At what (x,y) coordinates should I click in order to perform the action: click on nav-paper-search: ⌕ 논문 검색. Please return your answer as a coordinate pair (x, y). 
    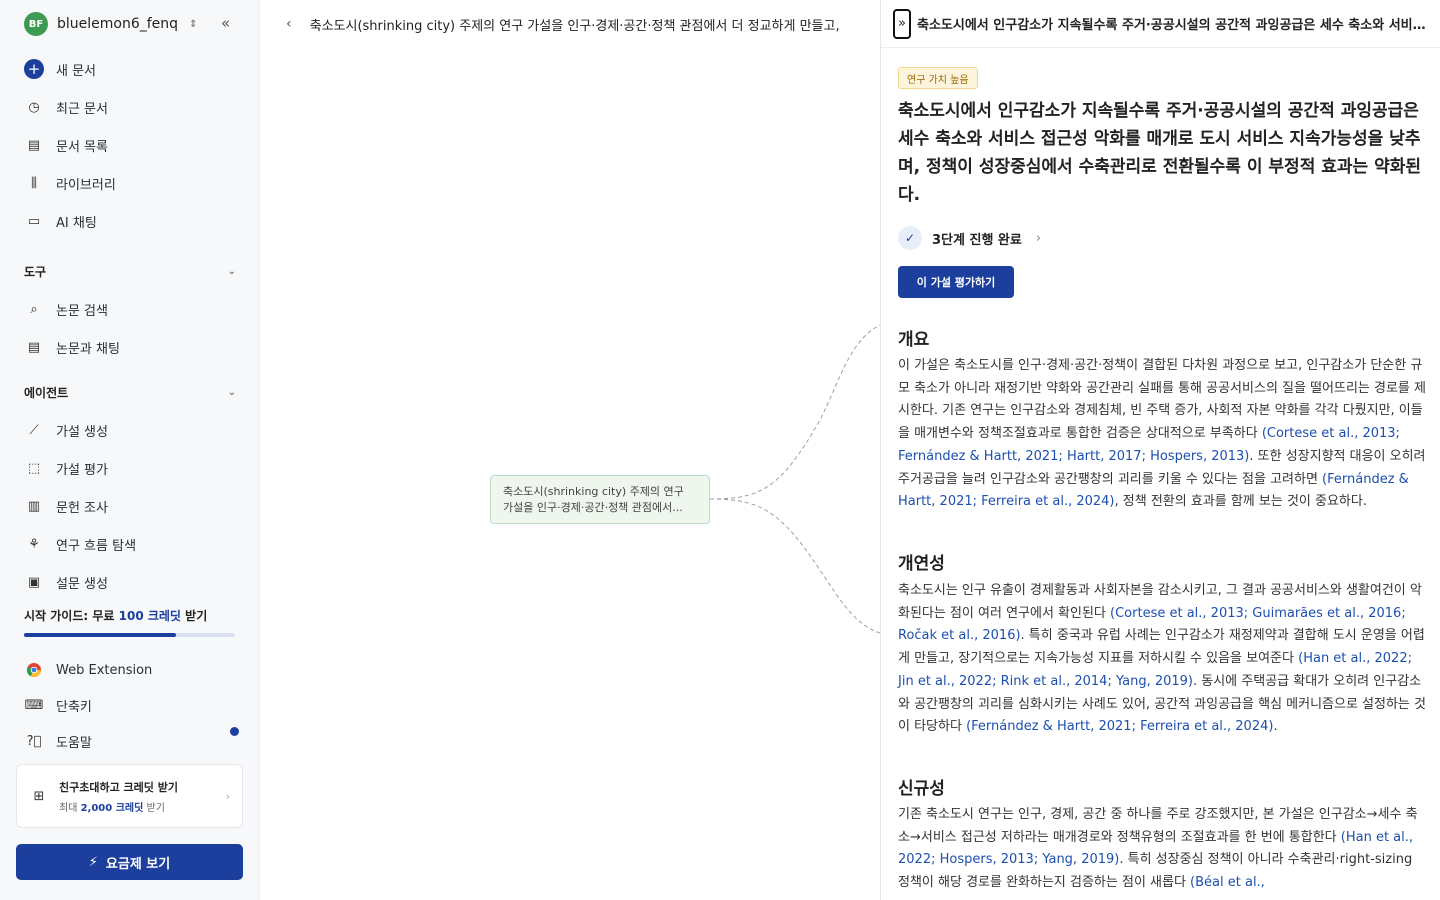
    Looking at the image, I should click on (66, 309).